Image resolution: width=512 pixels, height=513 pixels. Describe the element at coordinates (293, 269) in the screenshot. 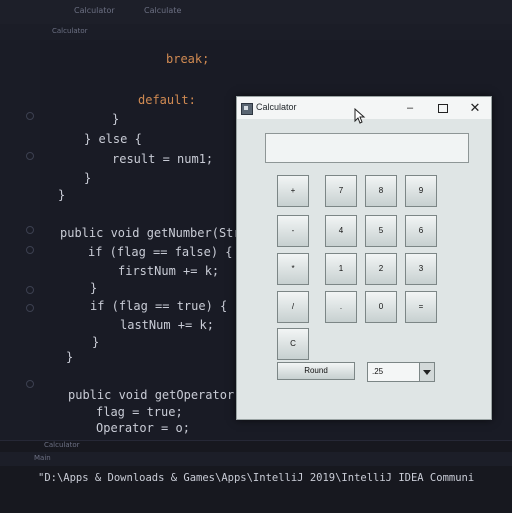

I see `key-button: *` at that location.